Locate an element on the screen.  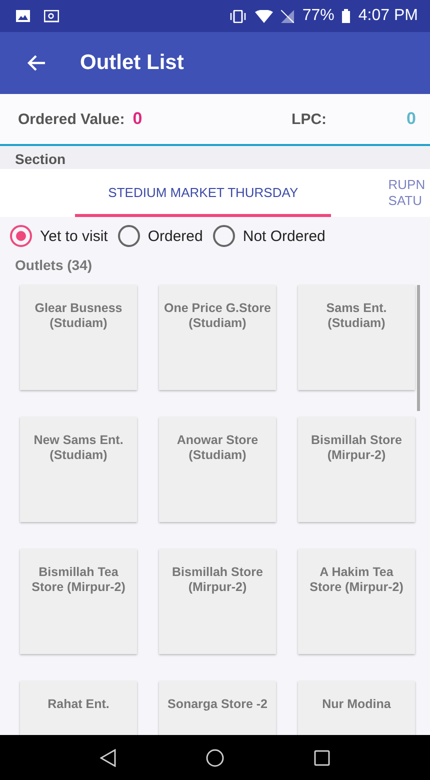
outlet-card: New Sams Ent. (Studiam) is located at coordinates (78, 469).